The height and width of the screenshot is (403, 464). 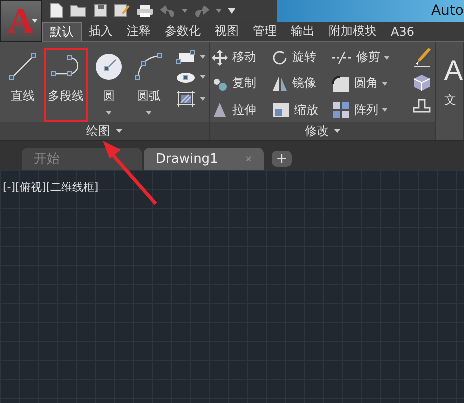 I want to click on fillet-icon, so click(x=341, y=84).